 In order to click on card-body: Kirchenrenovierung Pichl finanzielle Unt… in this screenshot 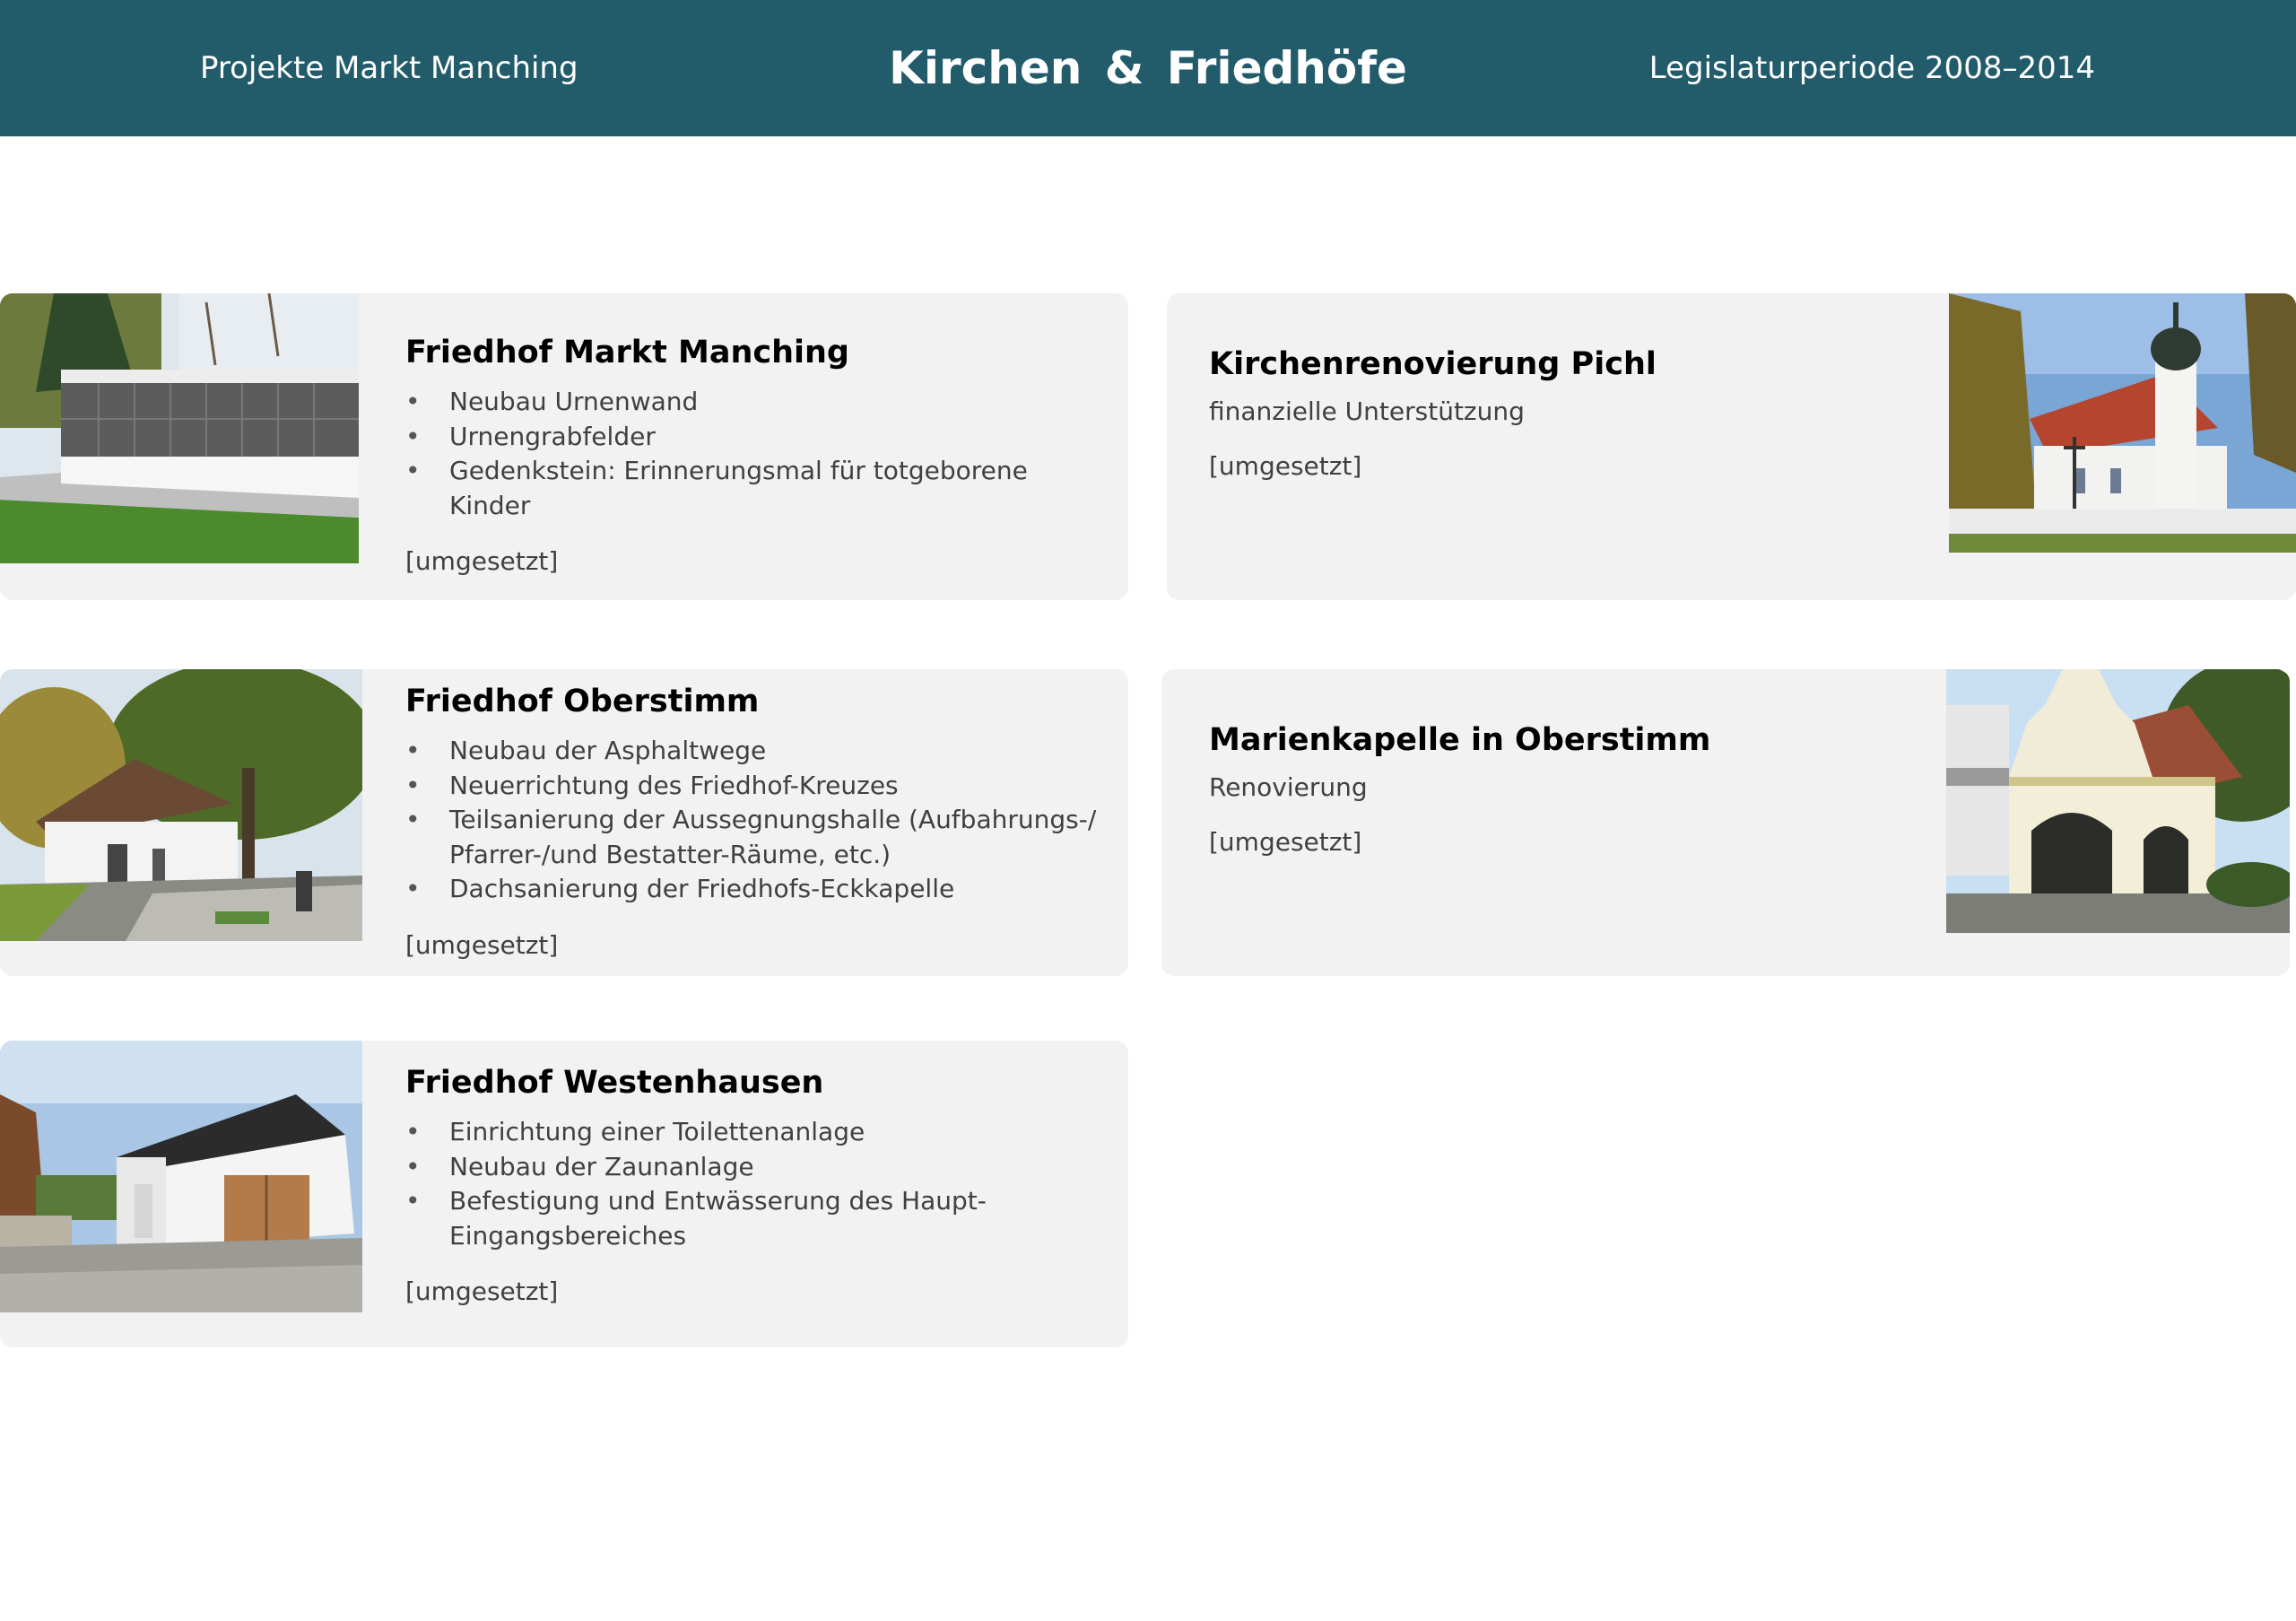, I will do `click(1567, 413)`.